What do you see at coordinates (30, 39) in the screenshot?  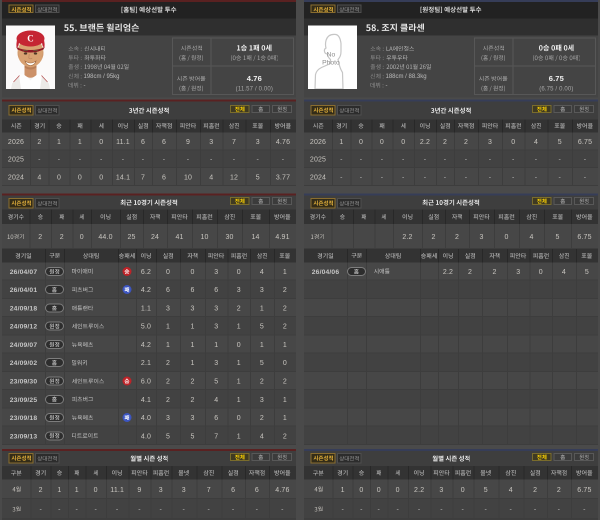 I see `svg-text: C` at bounding box center [30, 39].